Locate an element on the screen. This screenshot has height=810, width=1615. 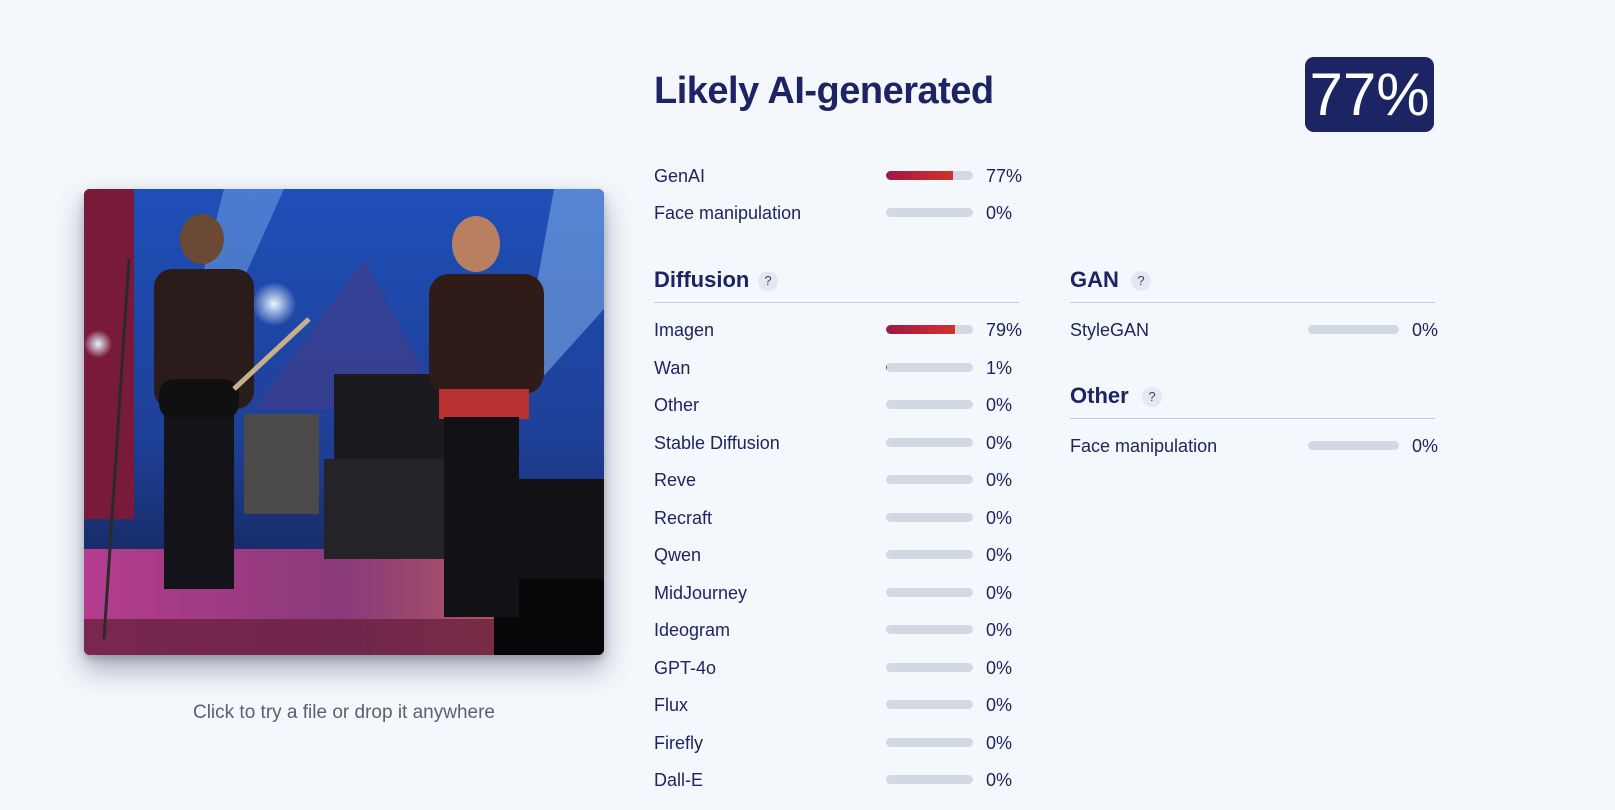
verdict-title: Likely AI-generated is located at coordinates (824, 91).